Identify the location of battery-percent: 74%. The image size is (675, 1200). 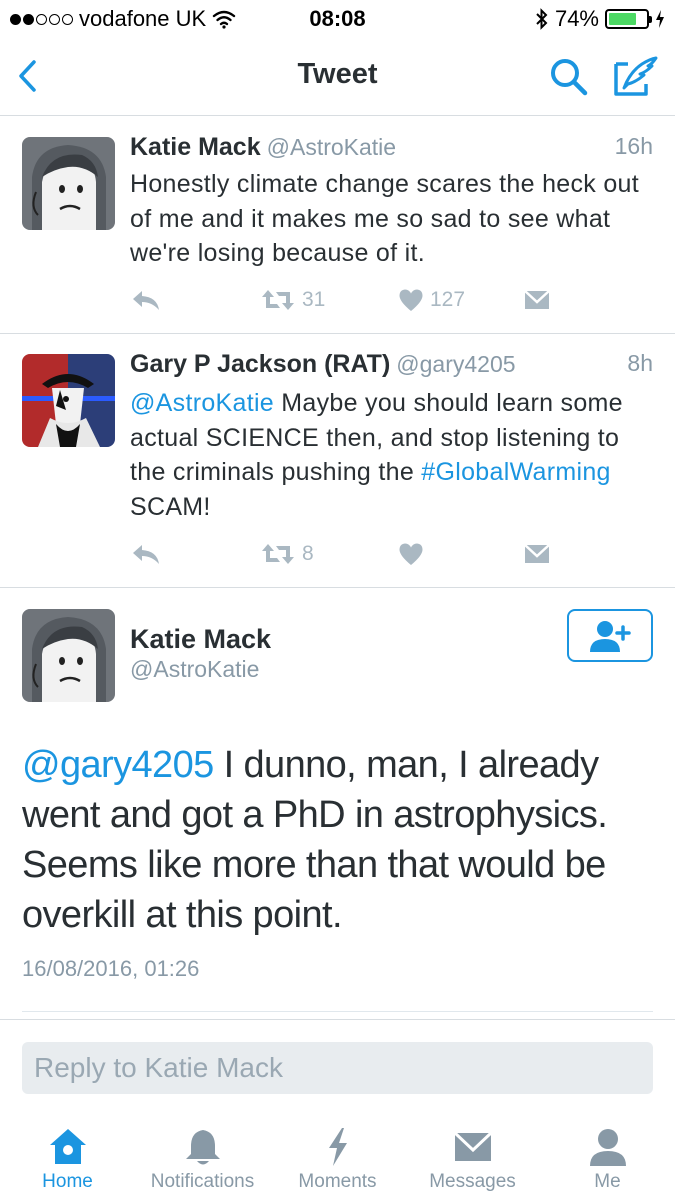
(576, 18).